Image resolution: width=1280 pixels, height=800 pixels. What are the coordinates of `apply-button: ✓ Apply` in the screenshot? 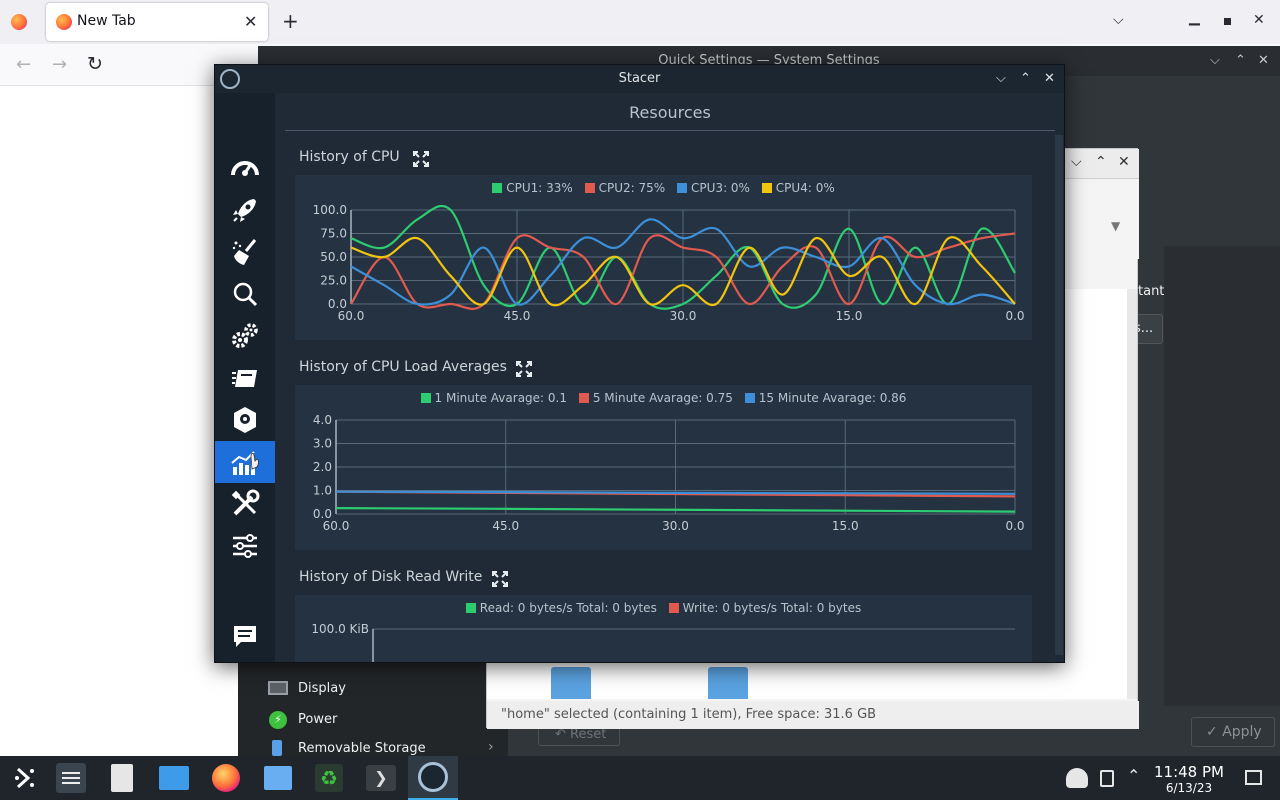 It's located at (1233, 732).